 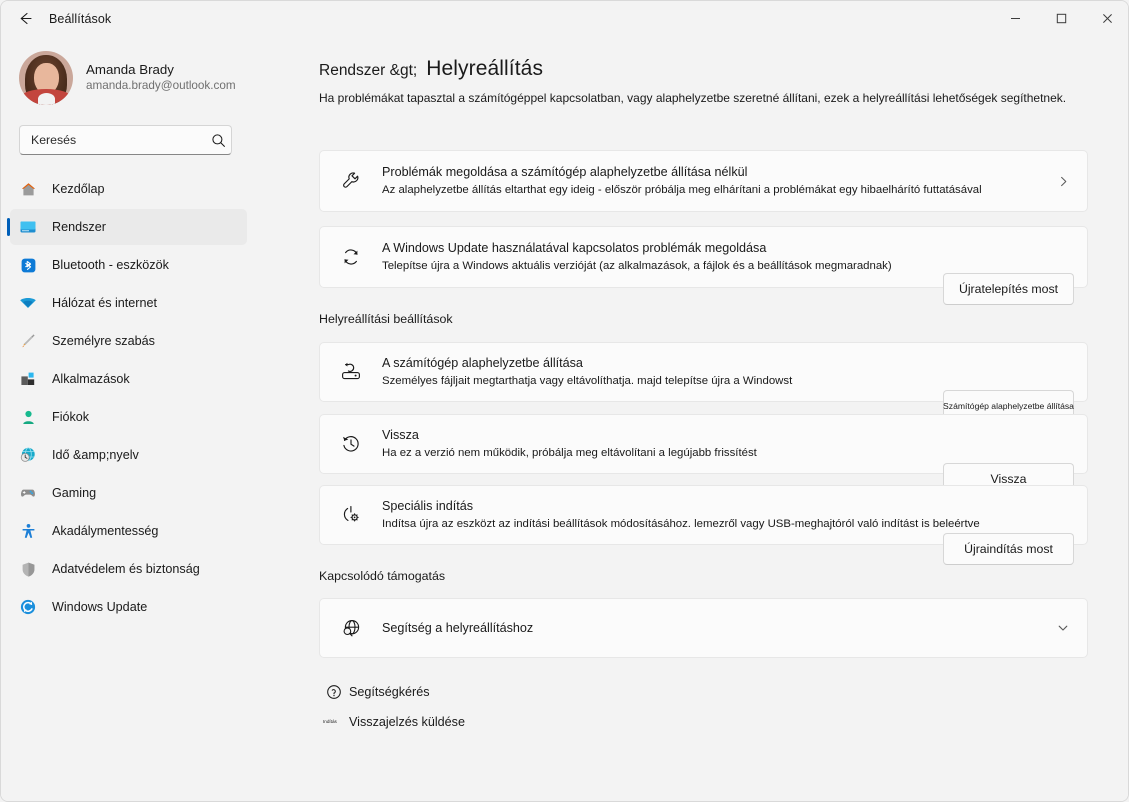 What do you see at coordinates (334, 692) in the screenshot?
I see `question-circle-icon` at bounding box center [334, 692].